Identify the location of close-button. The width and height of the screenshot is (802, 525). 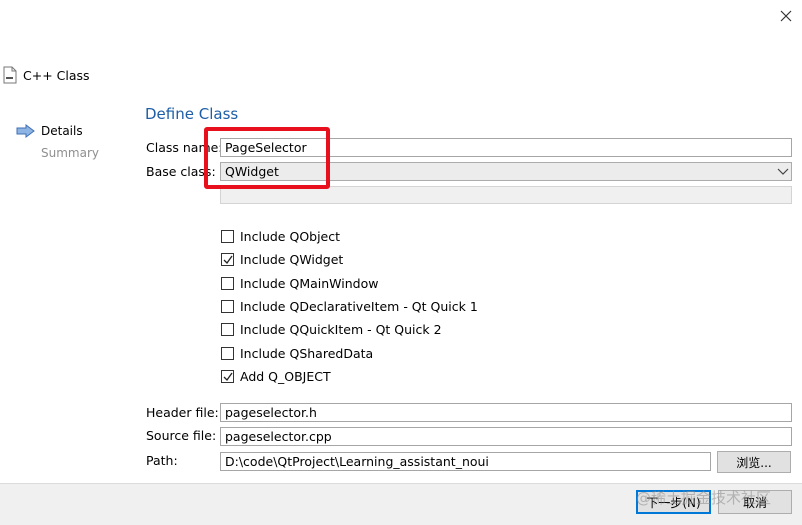
(786, 16).